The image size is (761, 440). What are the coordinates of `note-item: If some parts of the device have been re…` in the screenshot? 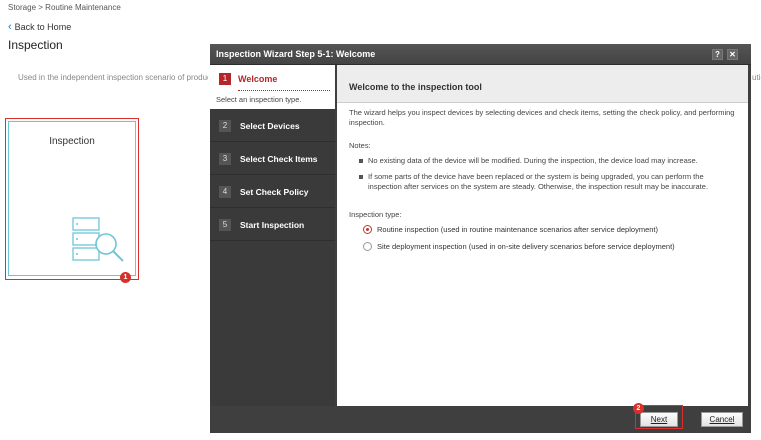 It's located at (549, 182).